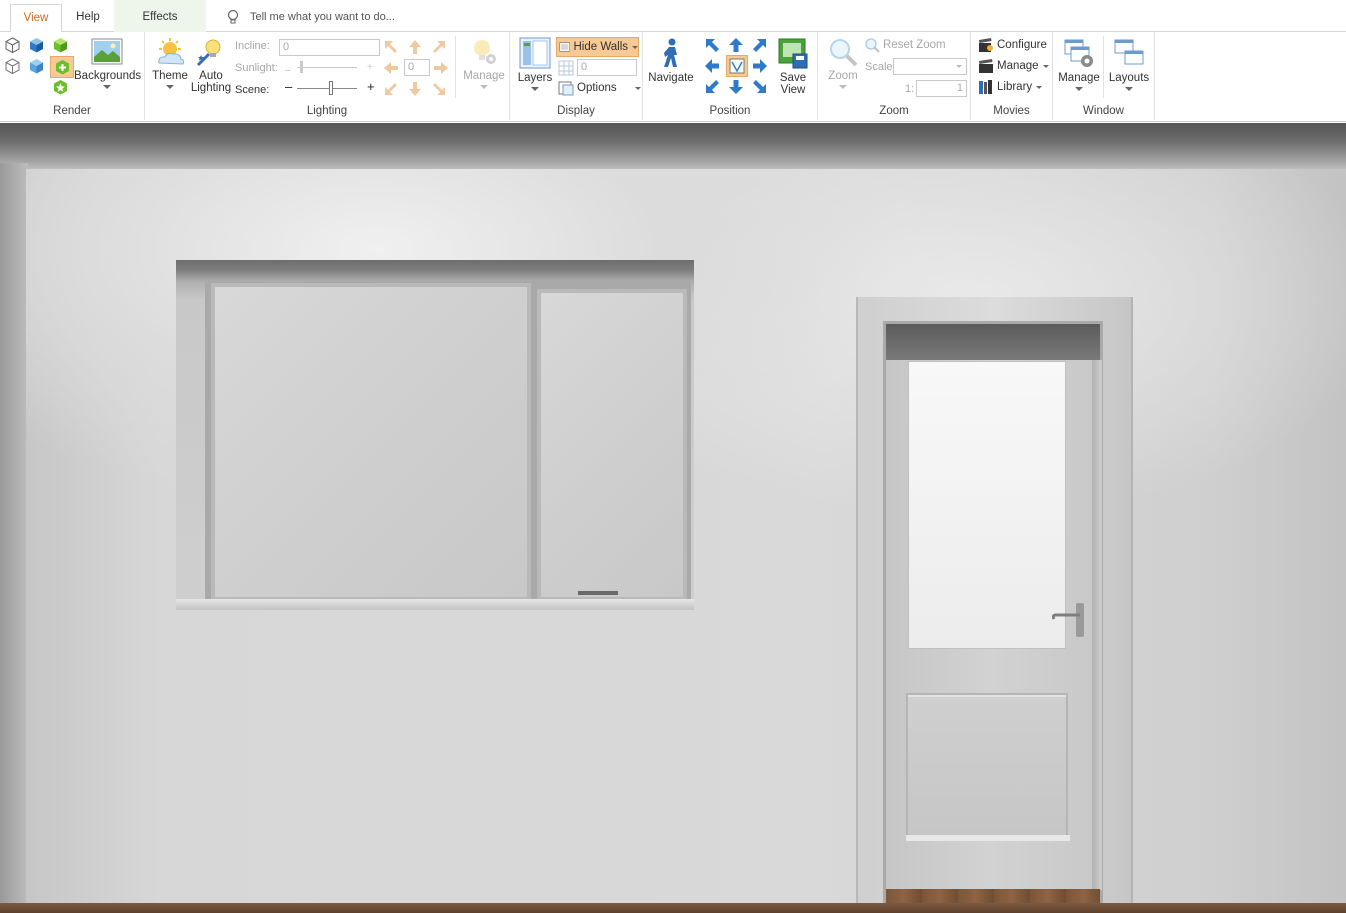 The image size is (1346, 913). What do you see at coordinates (712, 87) in the screenshot?
I see `arrow-down-left-icon` at bounding box center [712, 87].